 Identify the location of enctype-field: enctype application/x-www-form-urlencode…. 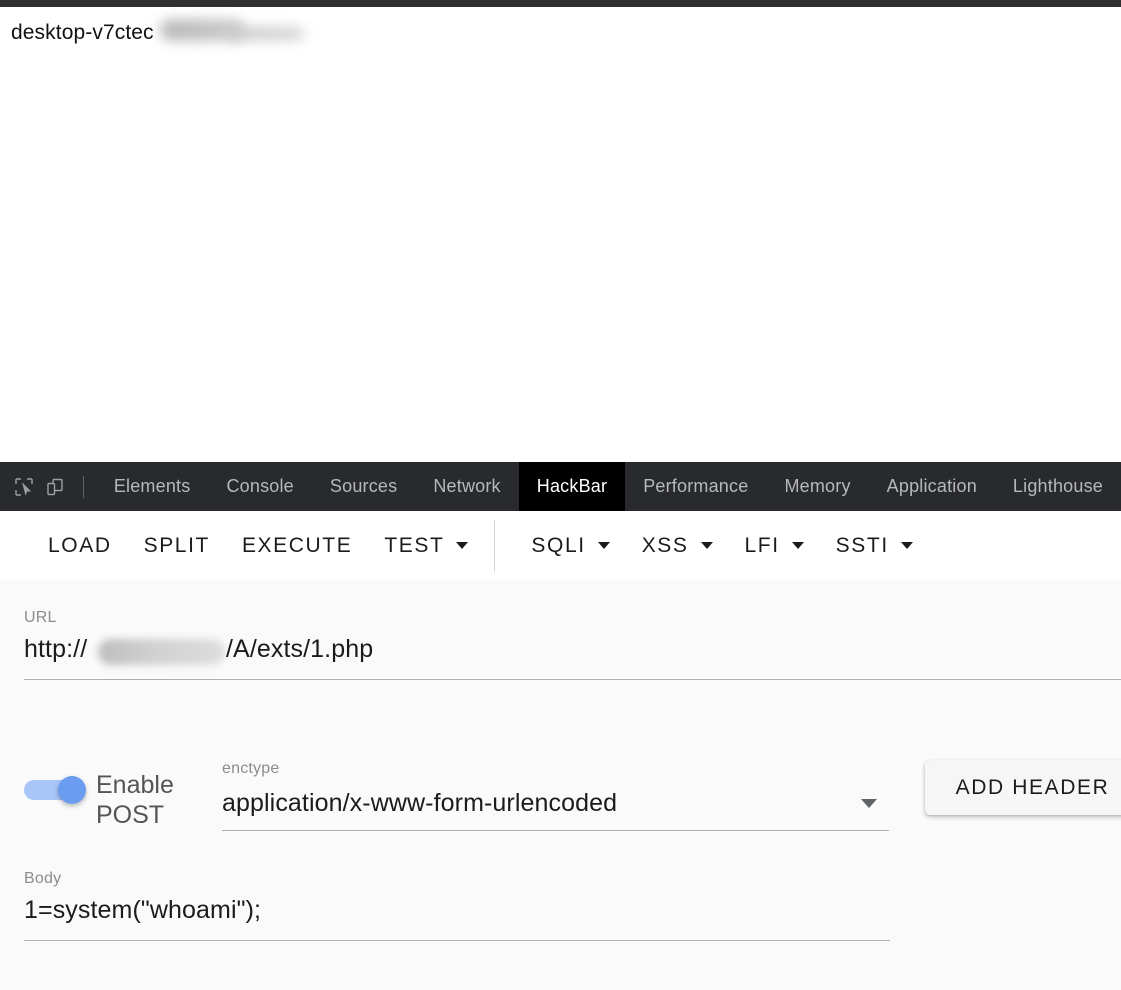
(555, 795).